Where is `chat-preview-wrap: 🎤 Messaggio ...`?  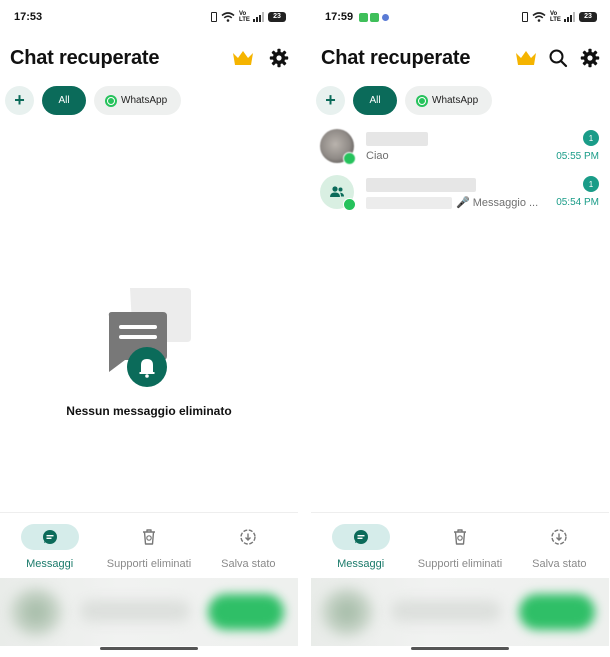
chat-preview-wrap: 🎤 Messaggio ... is located at coordinates (452, 202).